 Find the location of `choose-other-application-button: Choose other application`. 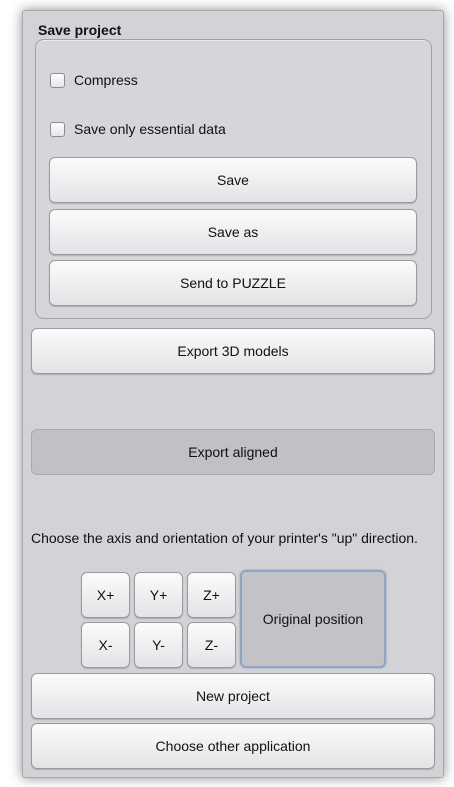

choose-other-application-button: Choose other application is located at coordinates (233, 746).